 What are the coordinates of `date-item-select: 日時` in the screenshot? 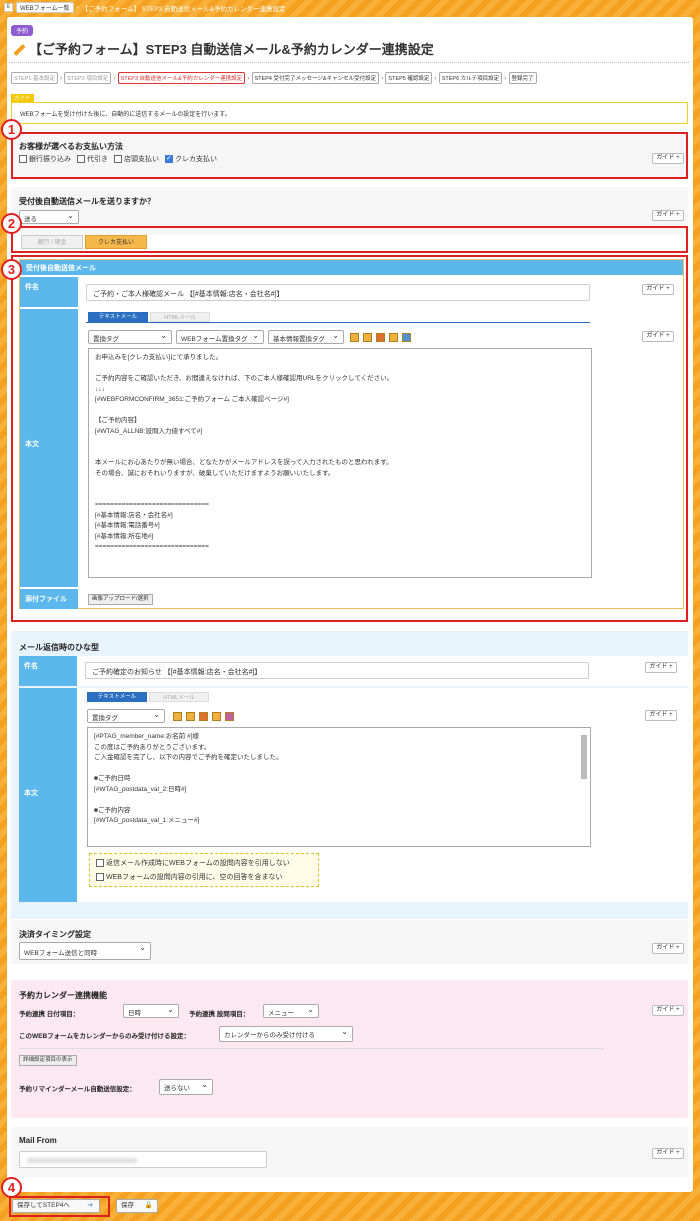 It's located at (151, 1011).